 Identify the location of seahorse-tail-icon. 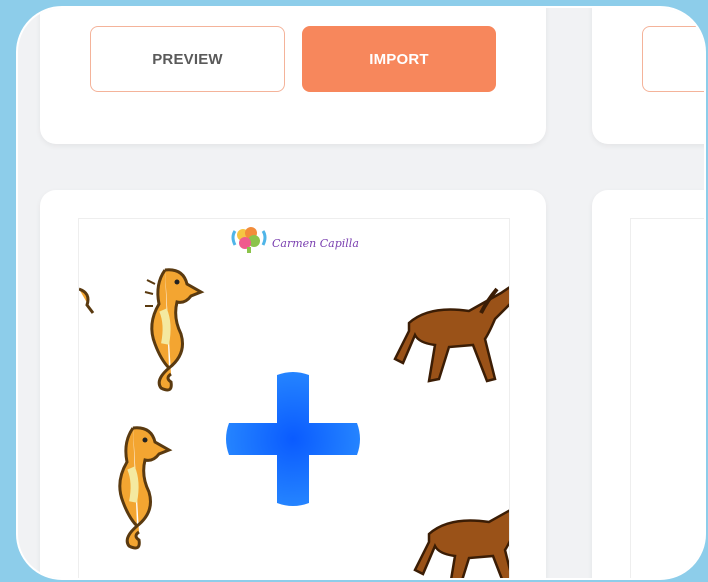
(87, 300).